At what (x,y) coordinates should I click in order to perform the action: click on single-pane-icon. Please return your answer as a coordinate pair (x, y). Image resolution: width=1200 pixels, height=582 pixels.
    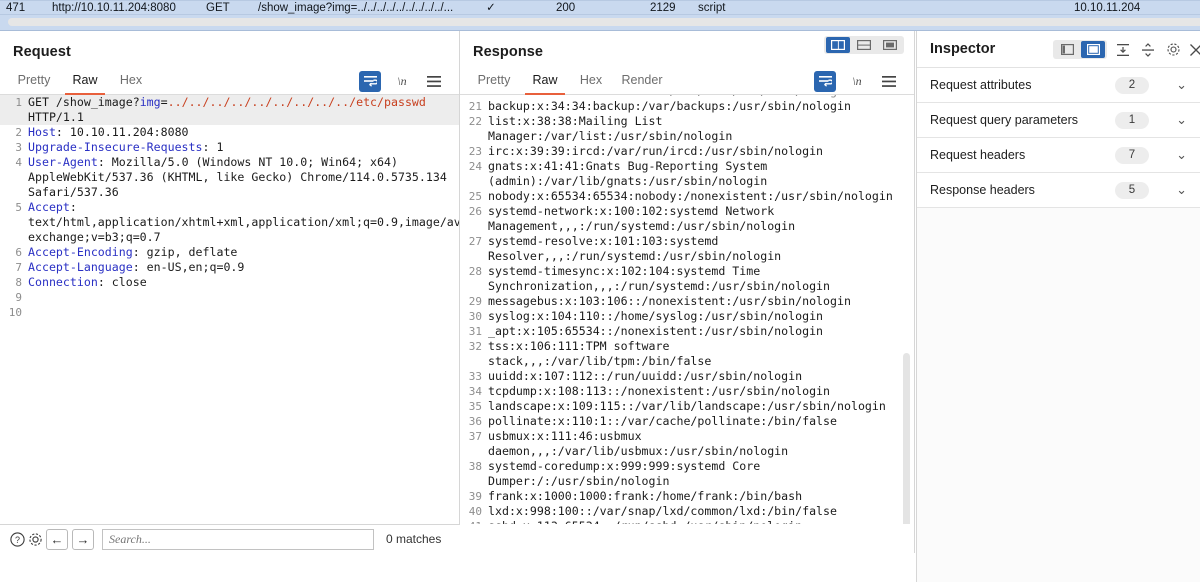
    Looking at the image, I should click on (890, 45).